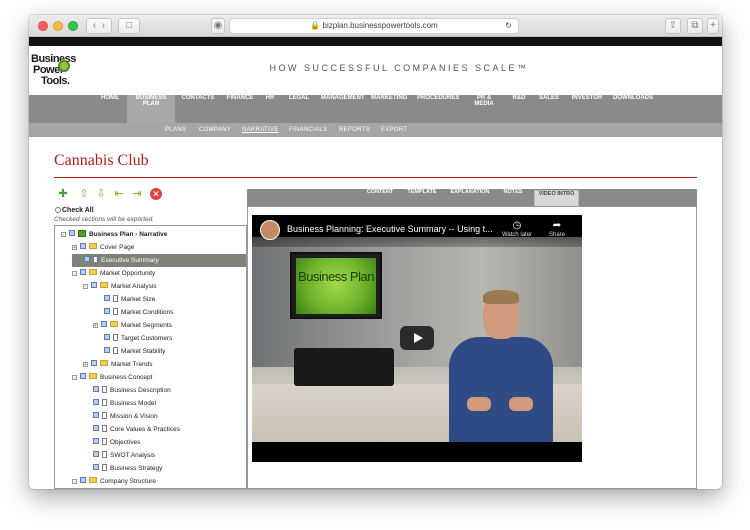 This screenshot has width=750, height=530. I want to click on subnav-company: COMPANY, so click(215, 130).